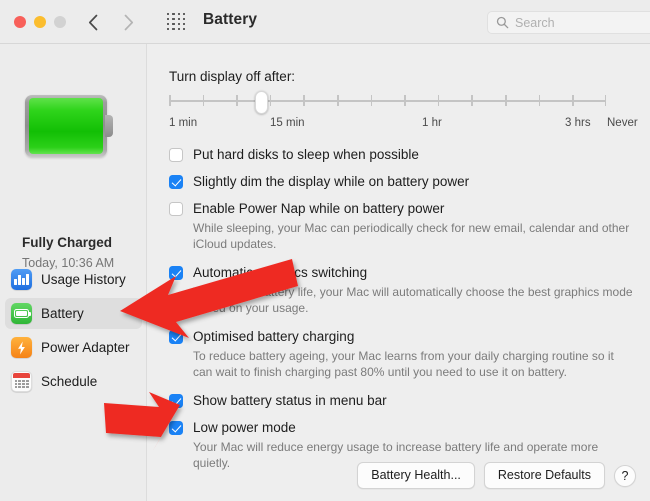 This screenshot has width=650, height=501. What do you see at coordinates (290, 400) in the screenshot?
I see `option-label: Show battery status in menu bar` at bounding box center [290, 400].